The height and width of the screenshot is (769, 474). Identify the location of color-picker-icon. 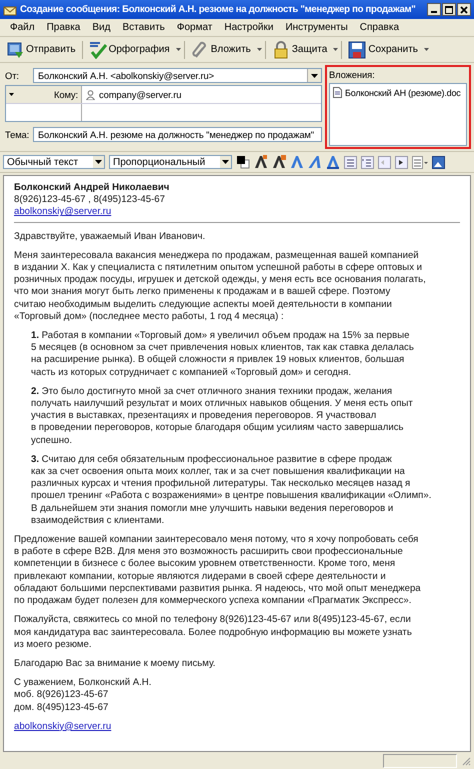
(243, 162).